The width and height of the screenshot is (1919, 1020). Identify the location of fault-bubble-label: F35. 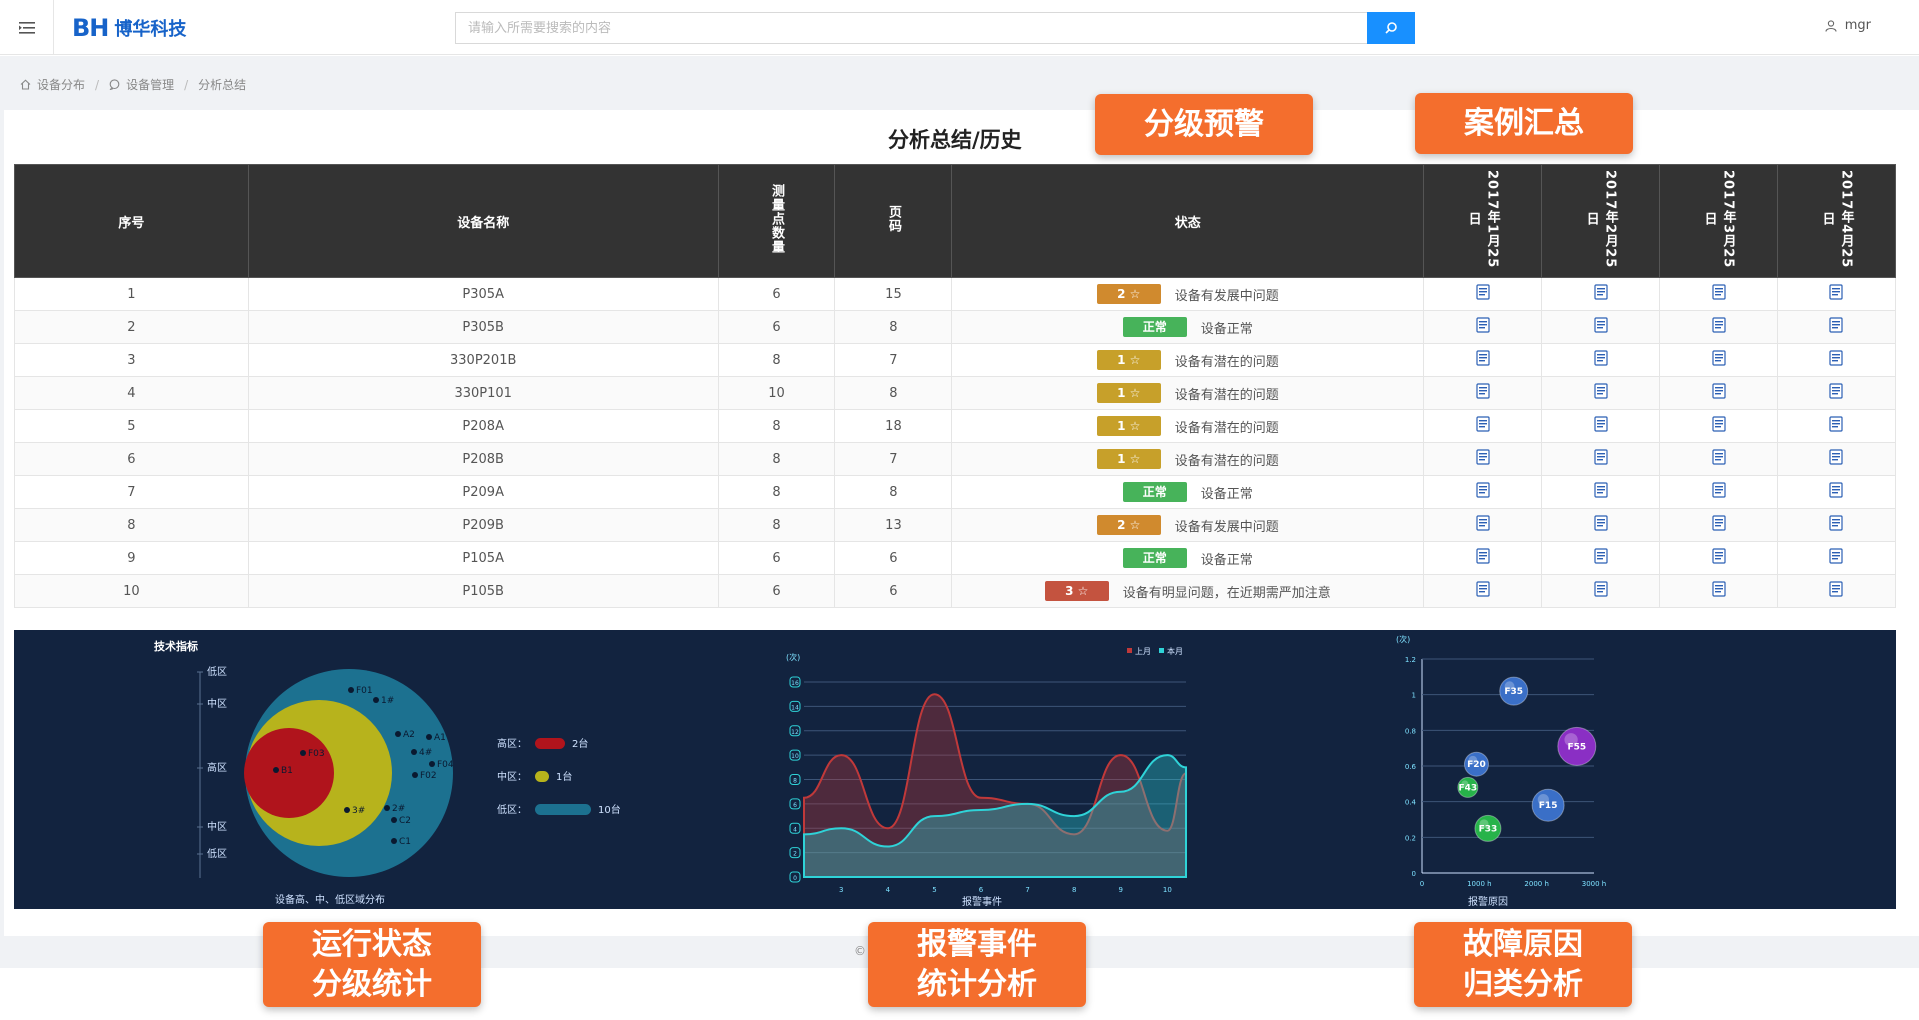
(1513, 692).